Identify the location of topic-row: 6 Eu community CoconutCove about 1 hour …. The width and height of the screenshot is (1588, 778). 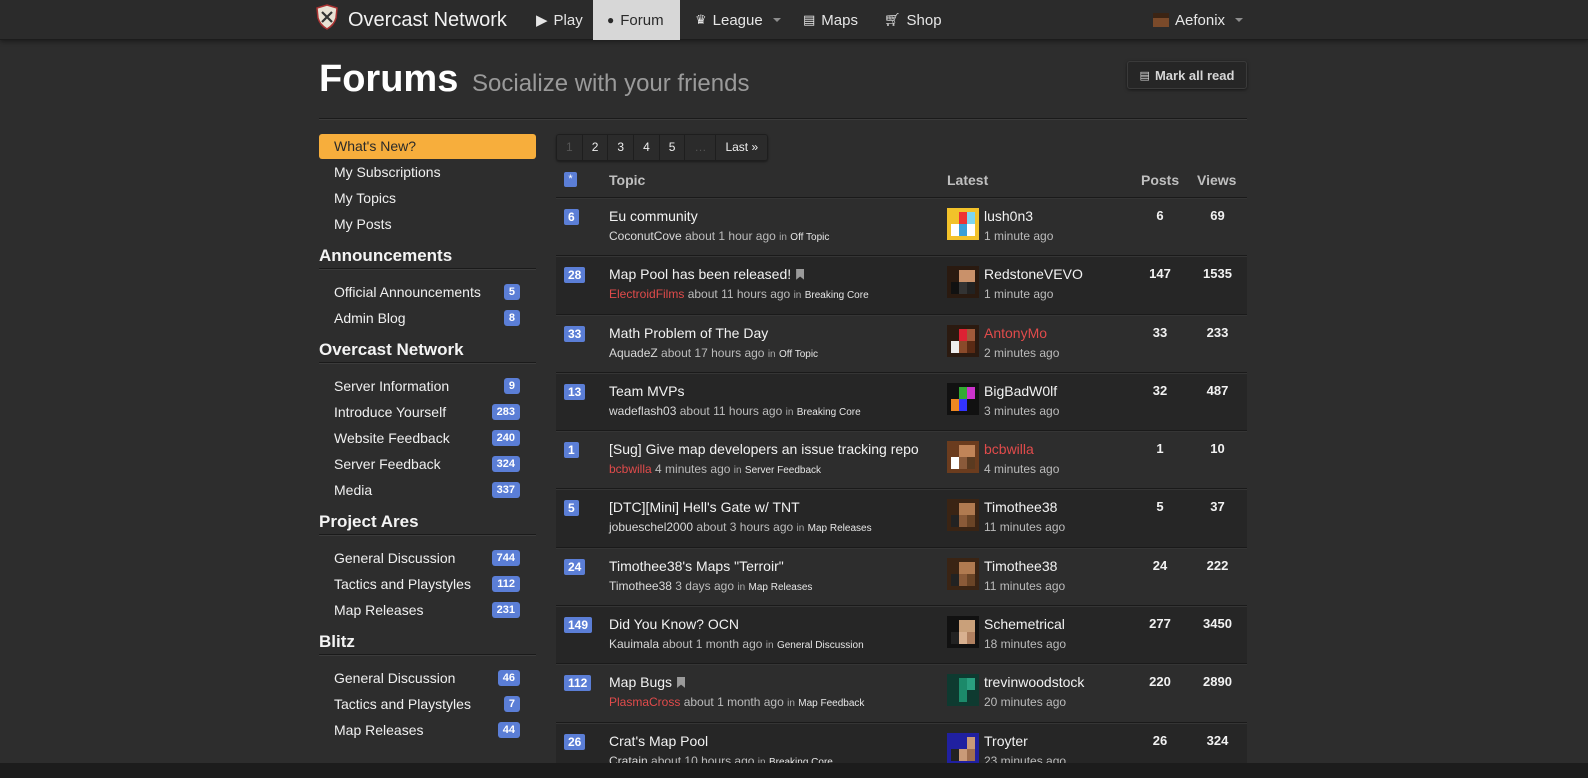
(901, 227).